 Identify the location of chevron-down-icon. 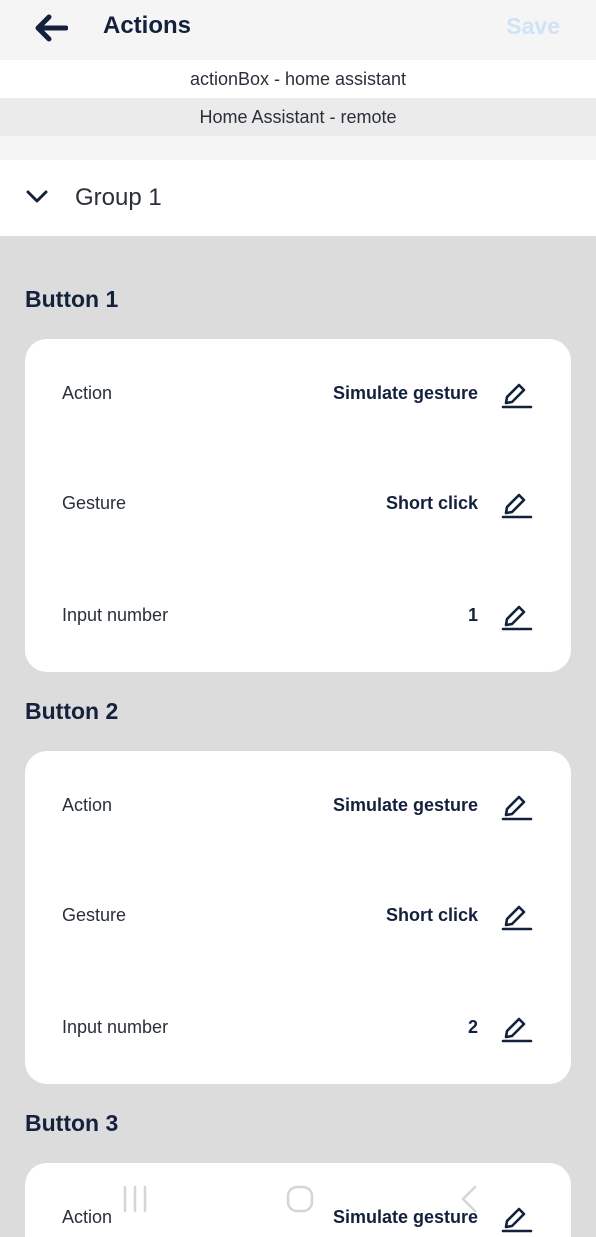
(37, 196).